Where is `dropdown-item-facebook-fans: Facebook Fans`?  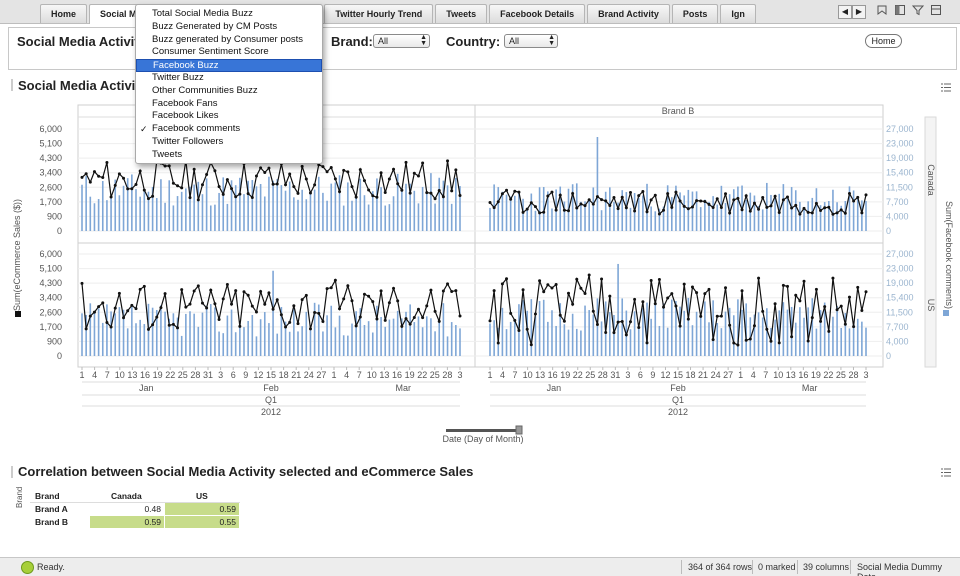
dropdown-item-facebook-fans: Facebook Fans is located at coordinates (229, 104).